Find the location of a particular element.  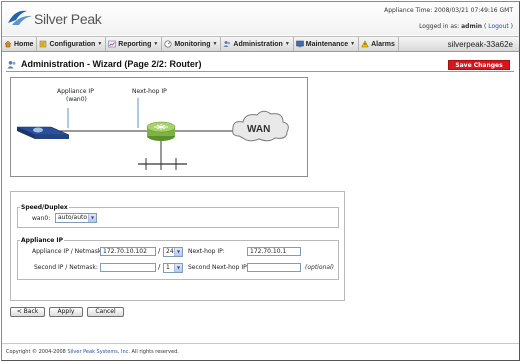

appliance-ip-sublabel: (wan0) is located at coordinates (76, 99).